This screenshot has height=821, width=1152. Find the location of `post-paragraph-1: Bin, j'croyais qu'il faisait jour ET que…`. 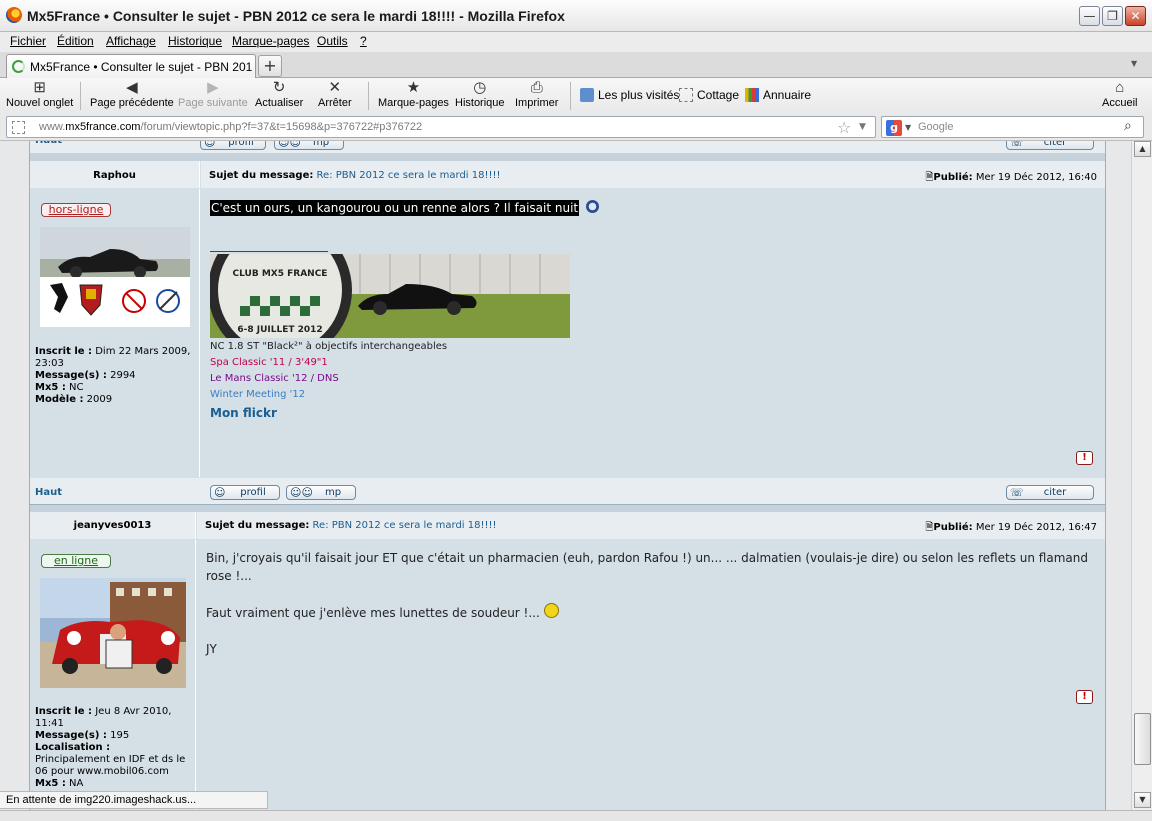

post-paragraph-1: Bin, j'croyais qu'il faisait jour ET que… is located at coordinates (647, 567).